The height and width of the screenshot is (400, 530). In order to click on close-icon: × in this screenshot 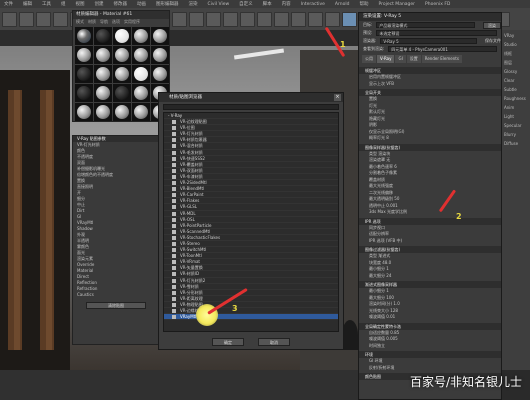, I will do `click(337, 97)`.